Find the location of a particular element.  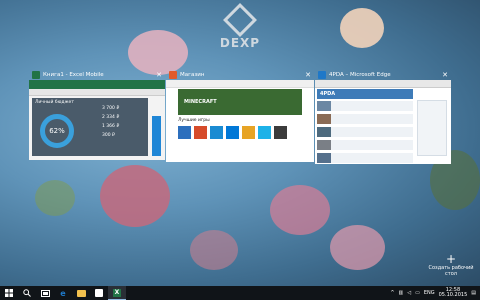

window-title: Магазин is located at coordinates (192, 74).